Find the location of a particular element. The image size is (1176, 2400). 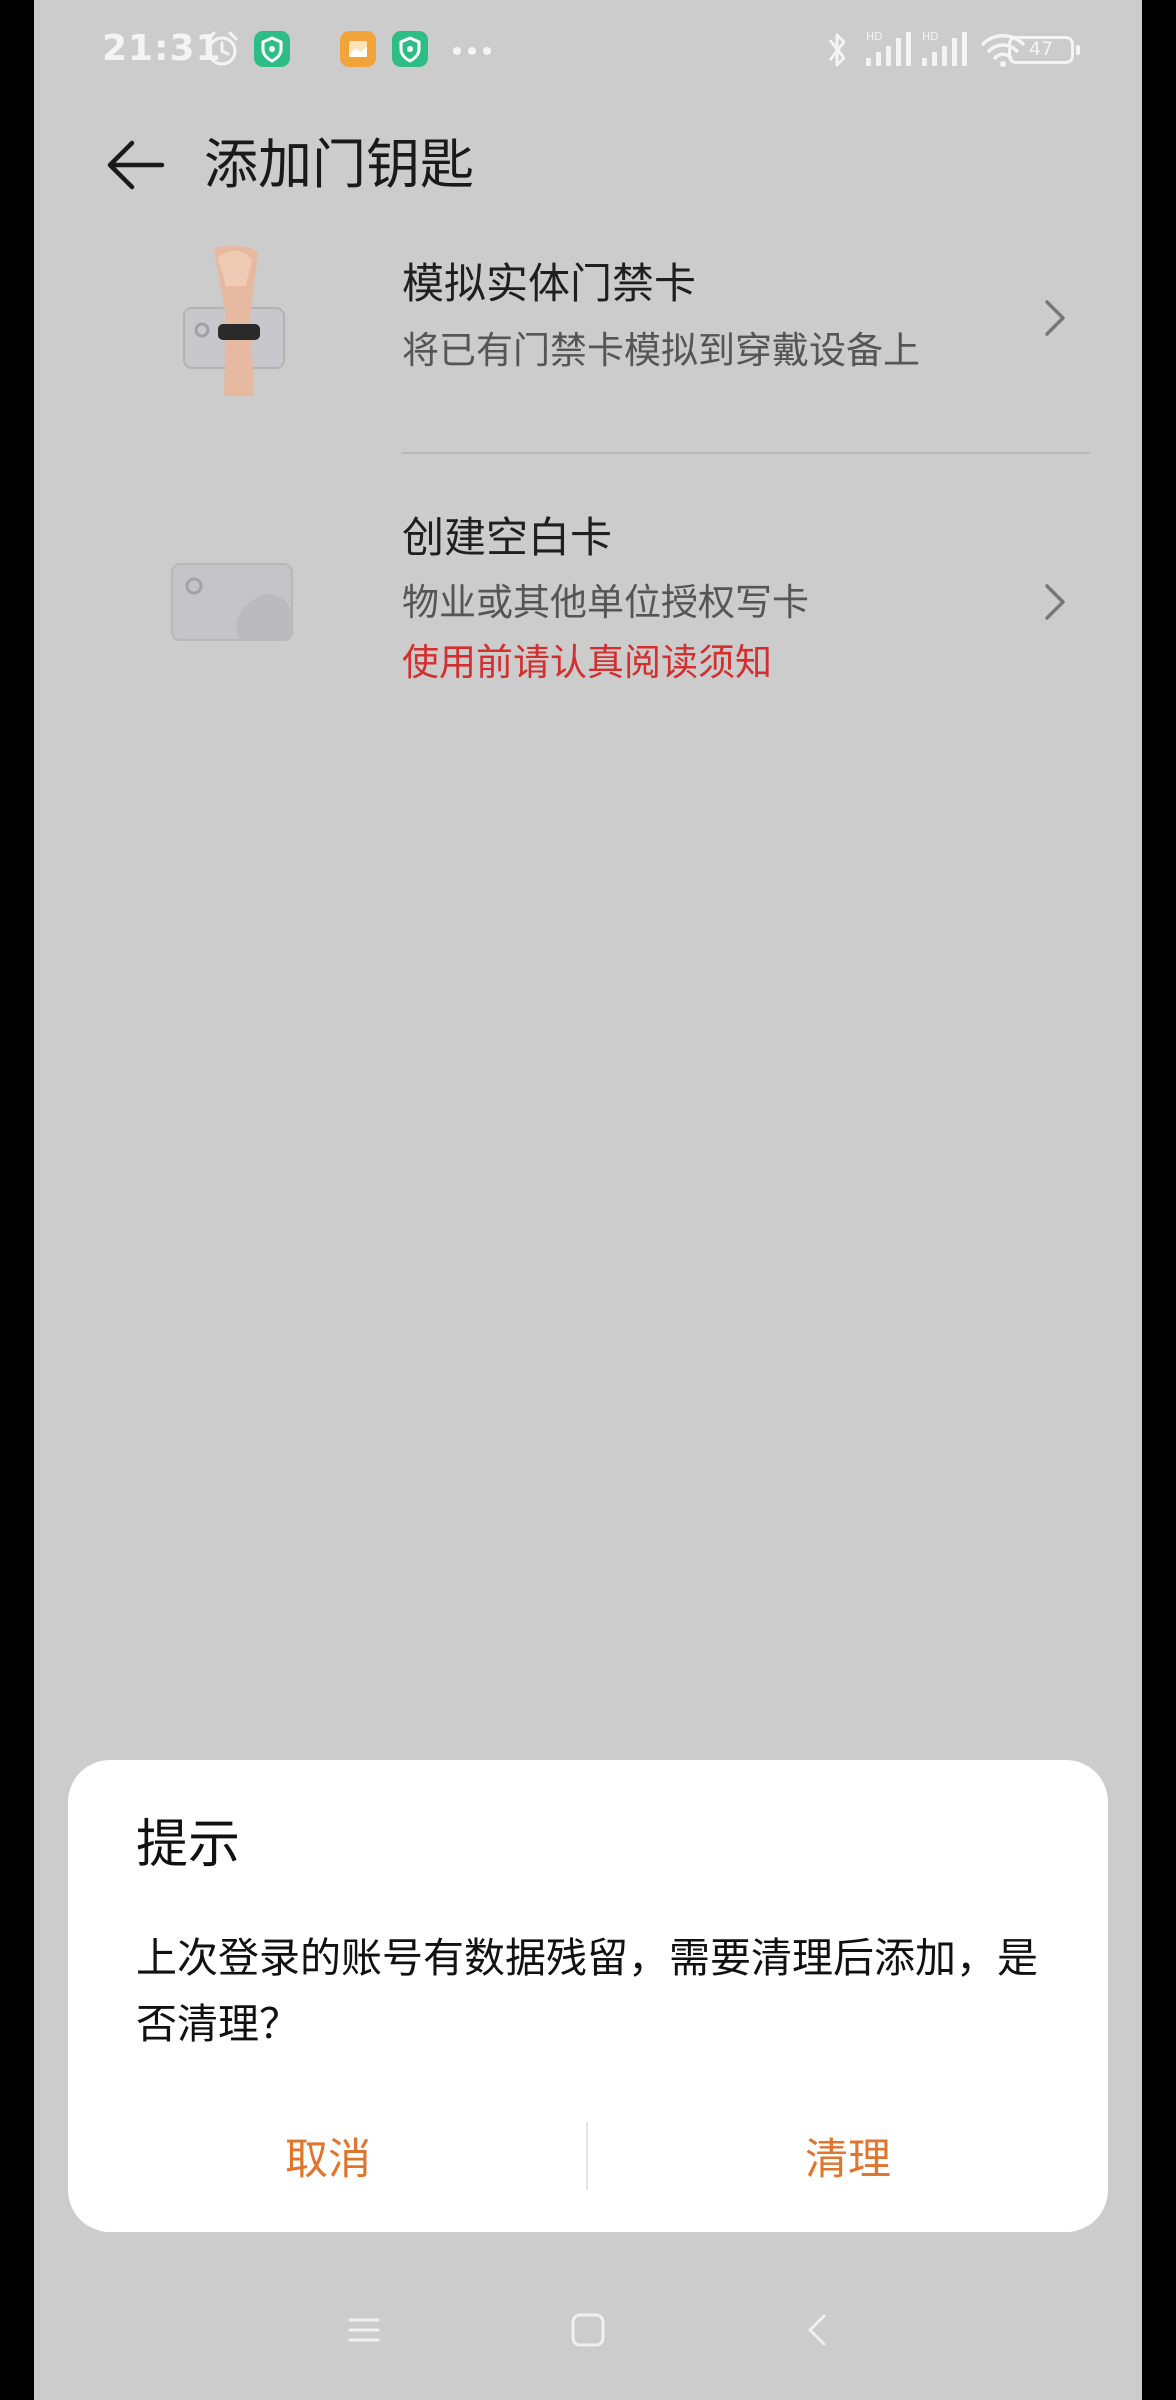

menu-icon is located at coordinates (364, 2330).